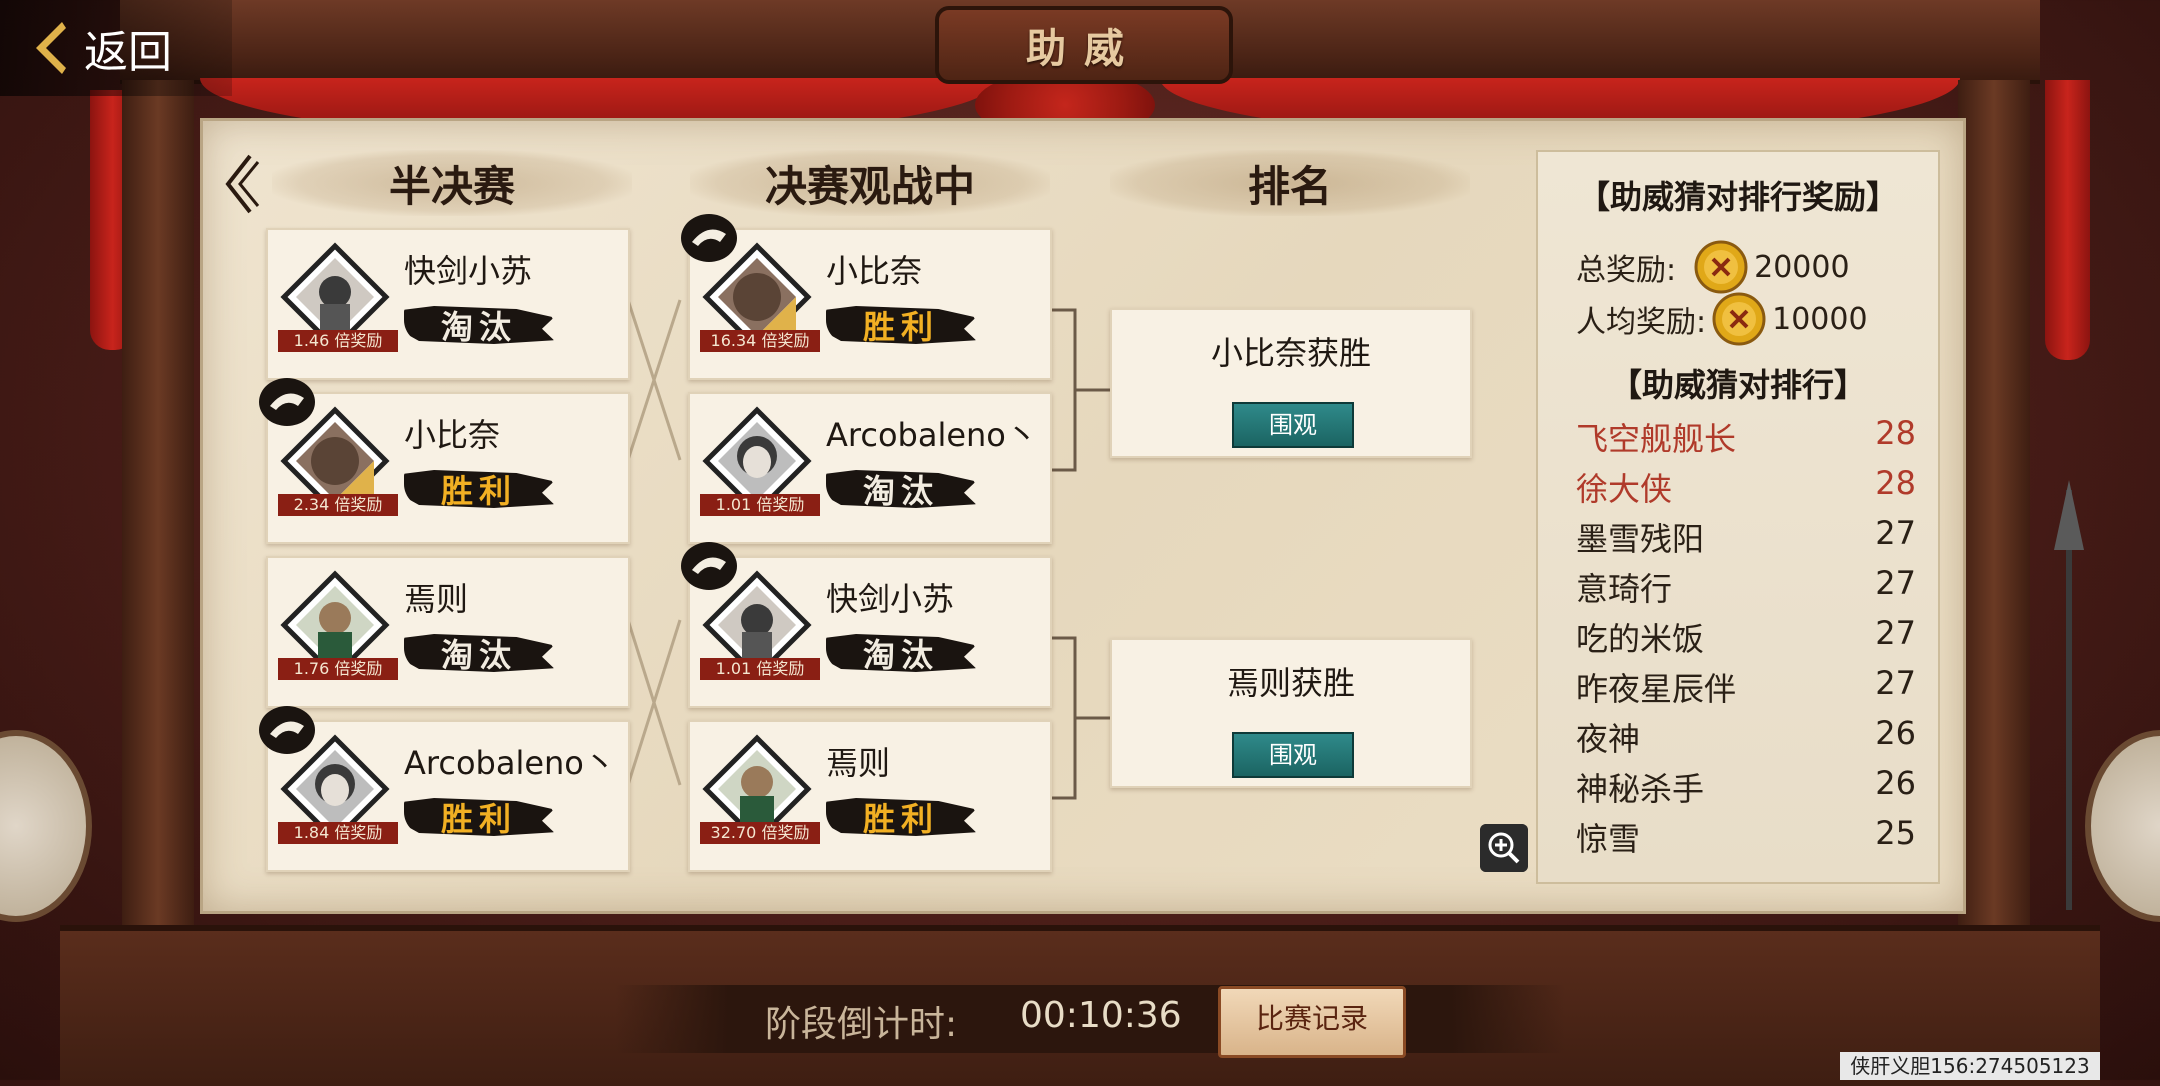 The image size is (2160, 1086). I want to click on semifinal-card-4: 1.84 倍奖励 Arcobaleno丶 胜利, so click(444, 789).